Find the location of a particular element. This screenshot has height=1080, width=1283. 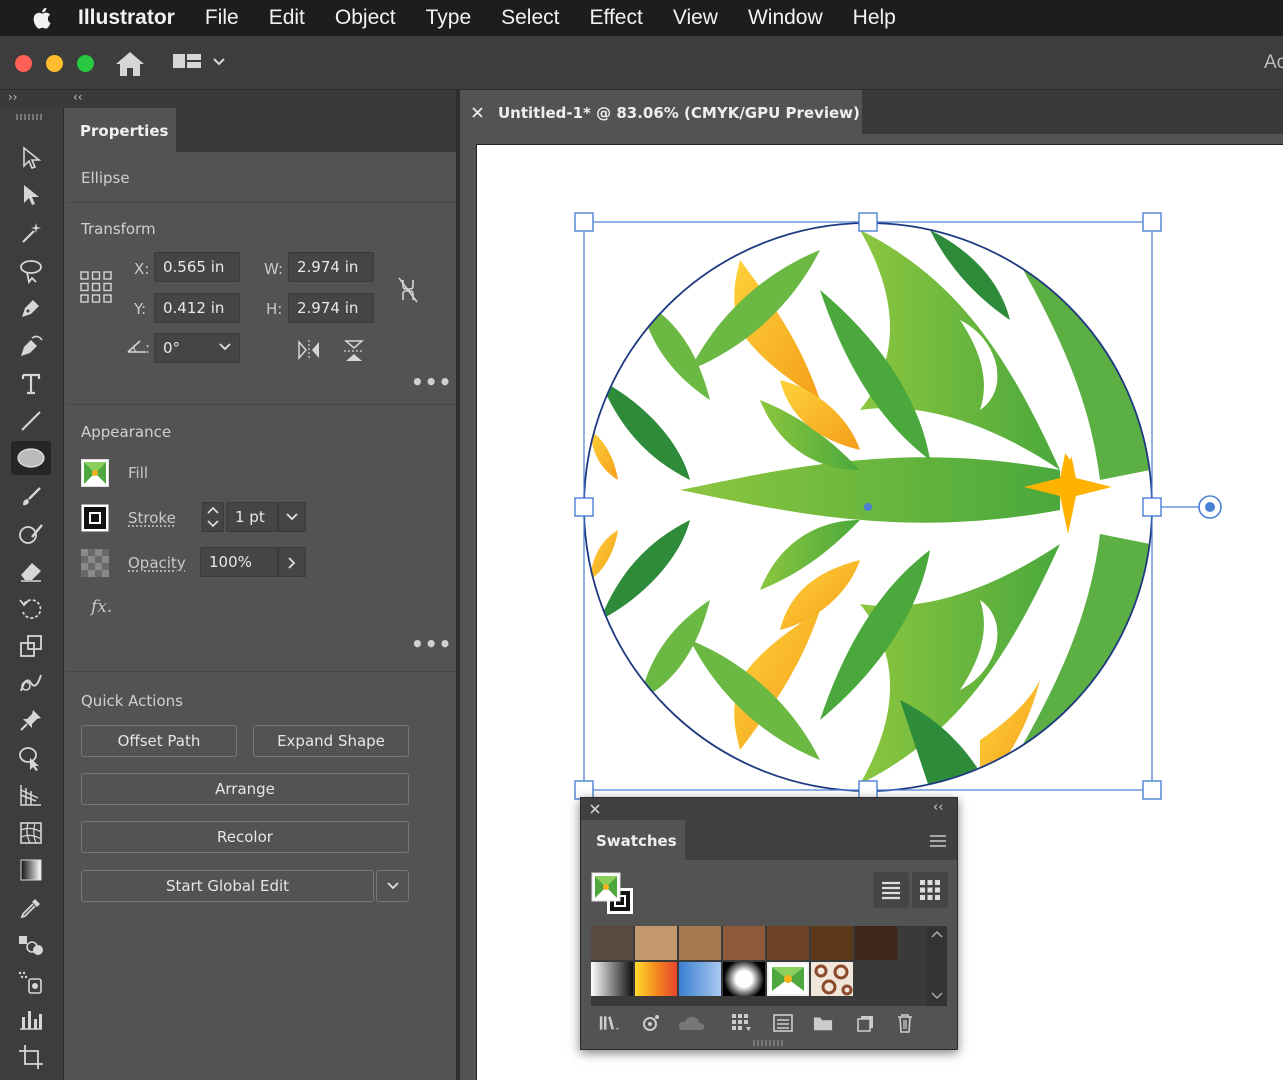

grid-view-button is located at coordinates (930, 890).